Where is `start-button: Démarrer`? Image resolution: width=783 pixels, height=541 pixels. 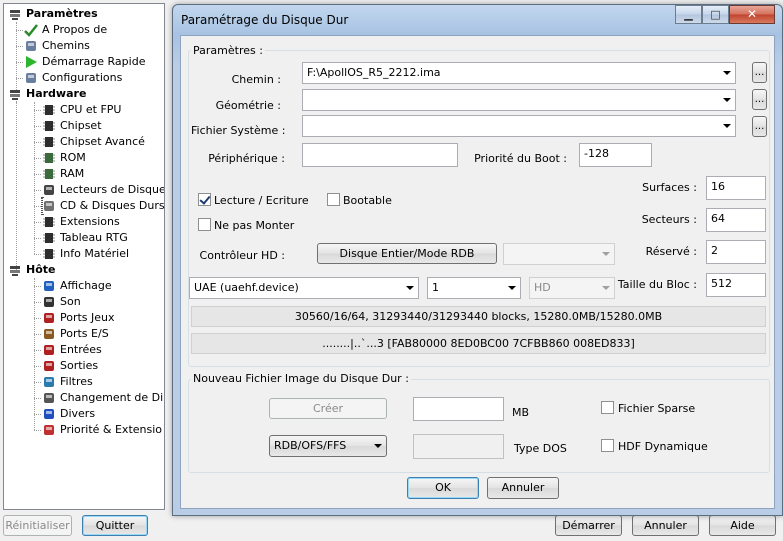 start-button: Démarrer is located at coordinates (588, 525).